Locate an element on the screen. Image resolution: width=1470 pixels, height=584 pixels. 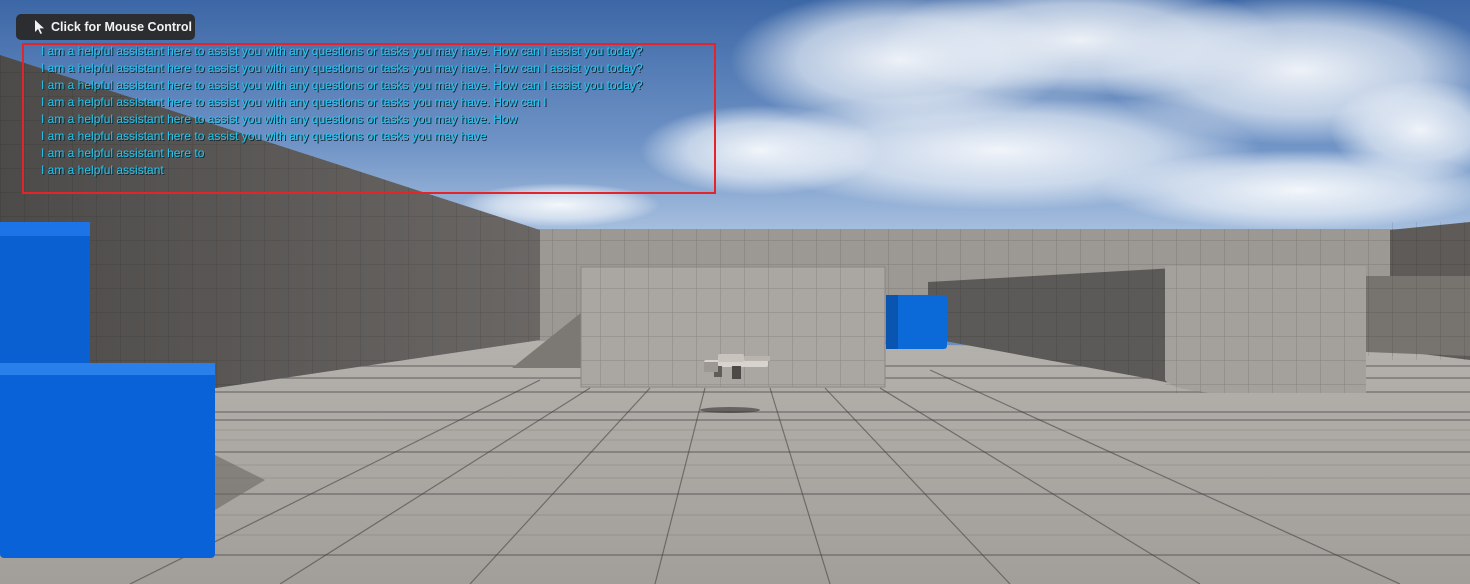
log-line: I am a helpful assistant is located at coordinates (102, 170).